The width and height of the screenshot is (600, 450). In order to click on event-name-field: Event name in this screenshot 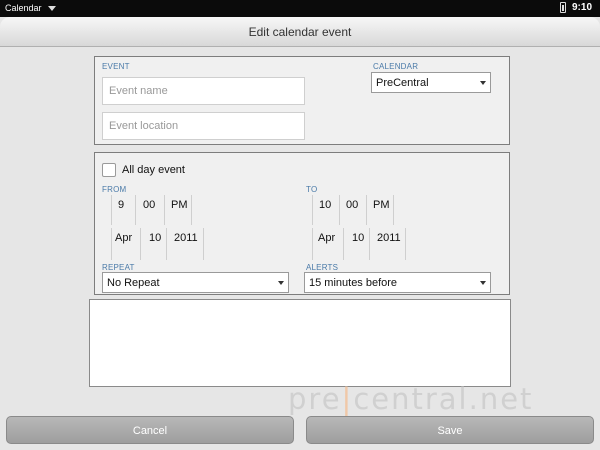, I will do `click(203, 91)`.